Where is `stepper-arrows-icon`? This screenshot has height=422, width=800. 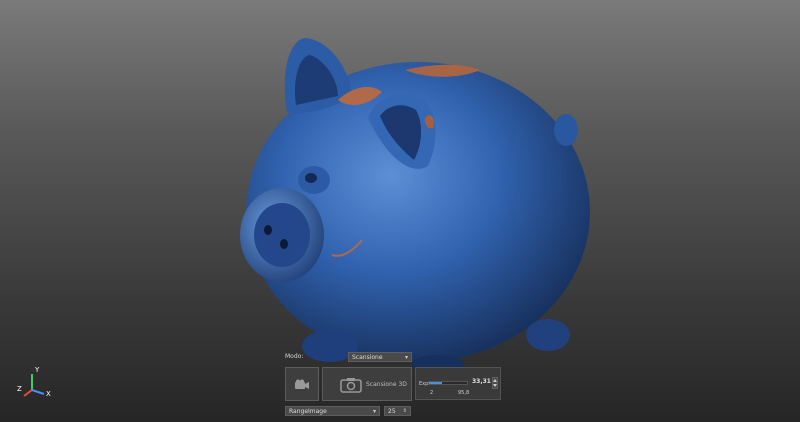
stepper-arrows-icon is located at coordinates (495, 383).